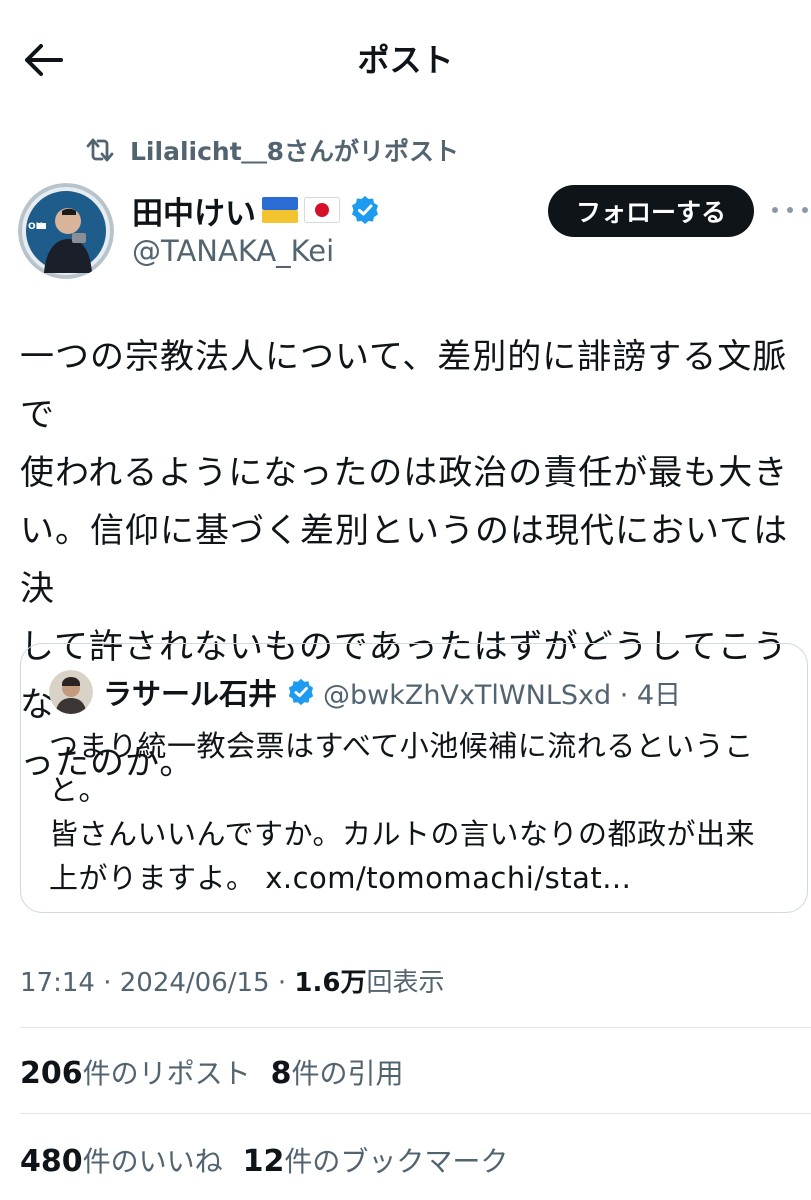 The height and width of the screenshot is (1200, 811). I want to click on verified-badge-icon, so click(365, 210).